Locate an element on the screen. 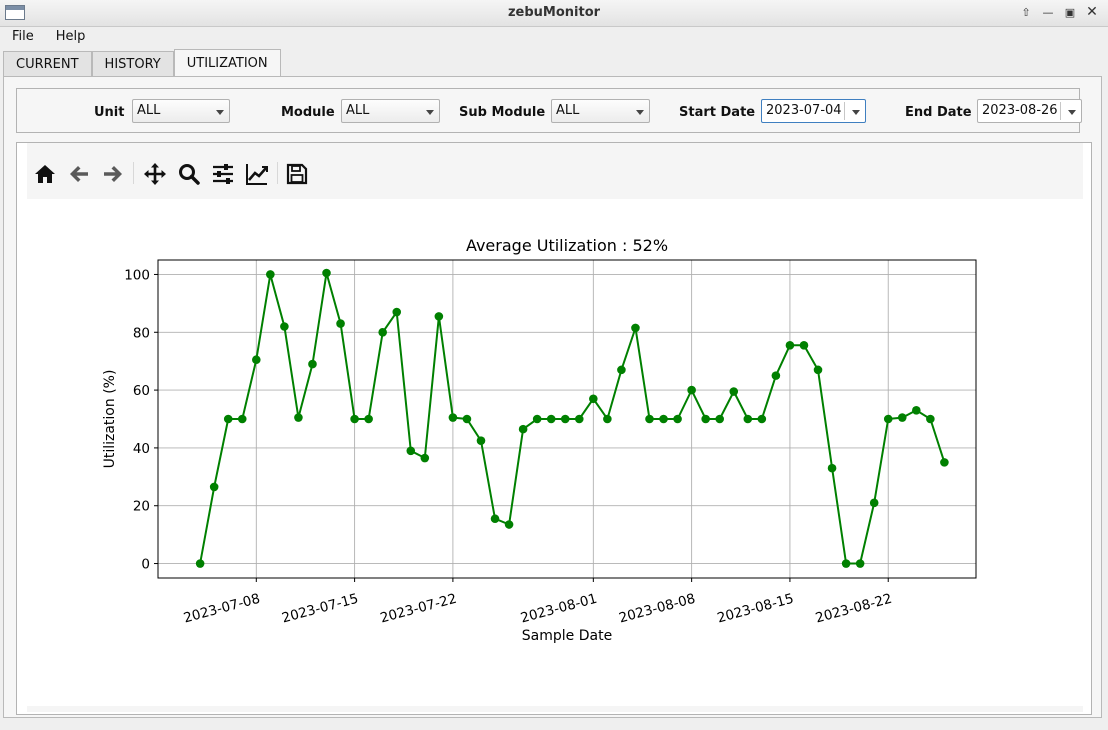 This screenshot has width=1108, height=730. window-title: zebuMonitor is located at coordinates (554, 12).